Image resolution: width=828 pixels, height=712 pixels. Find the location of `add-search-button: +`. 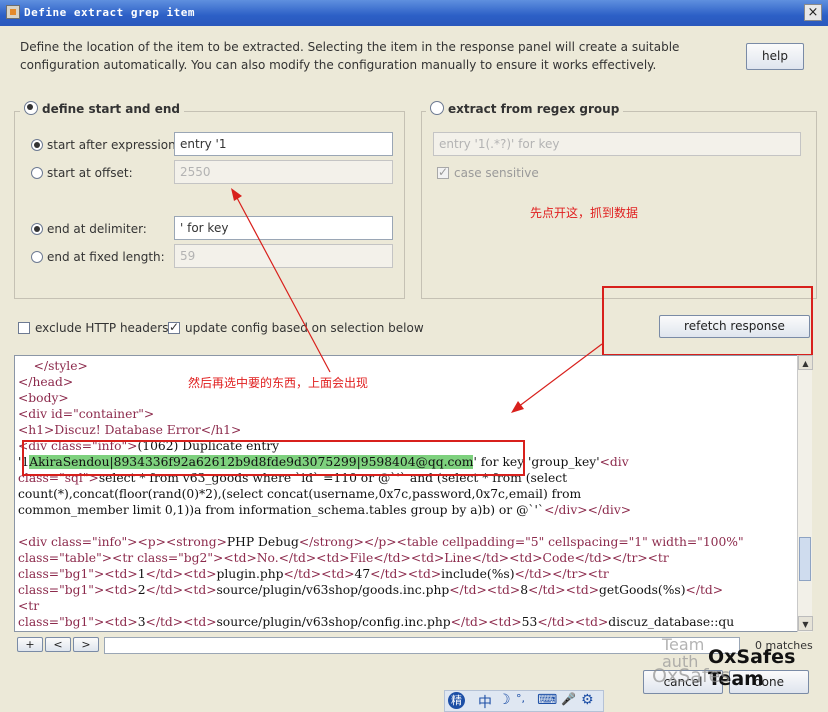

add-search-button: + is located at coordinates (30, 644).